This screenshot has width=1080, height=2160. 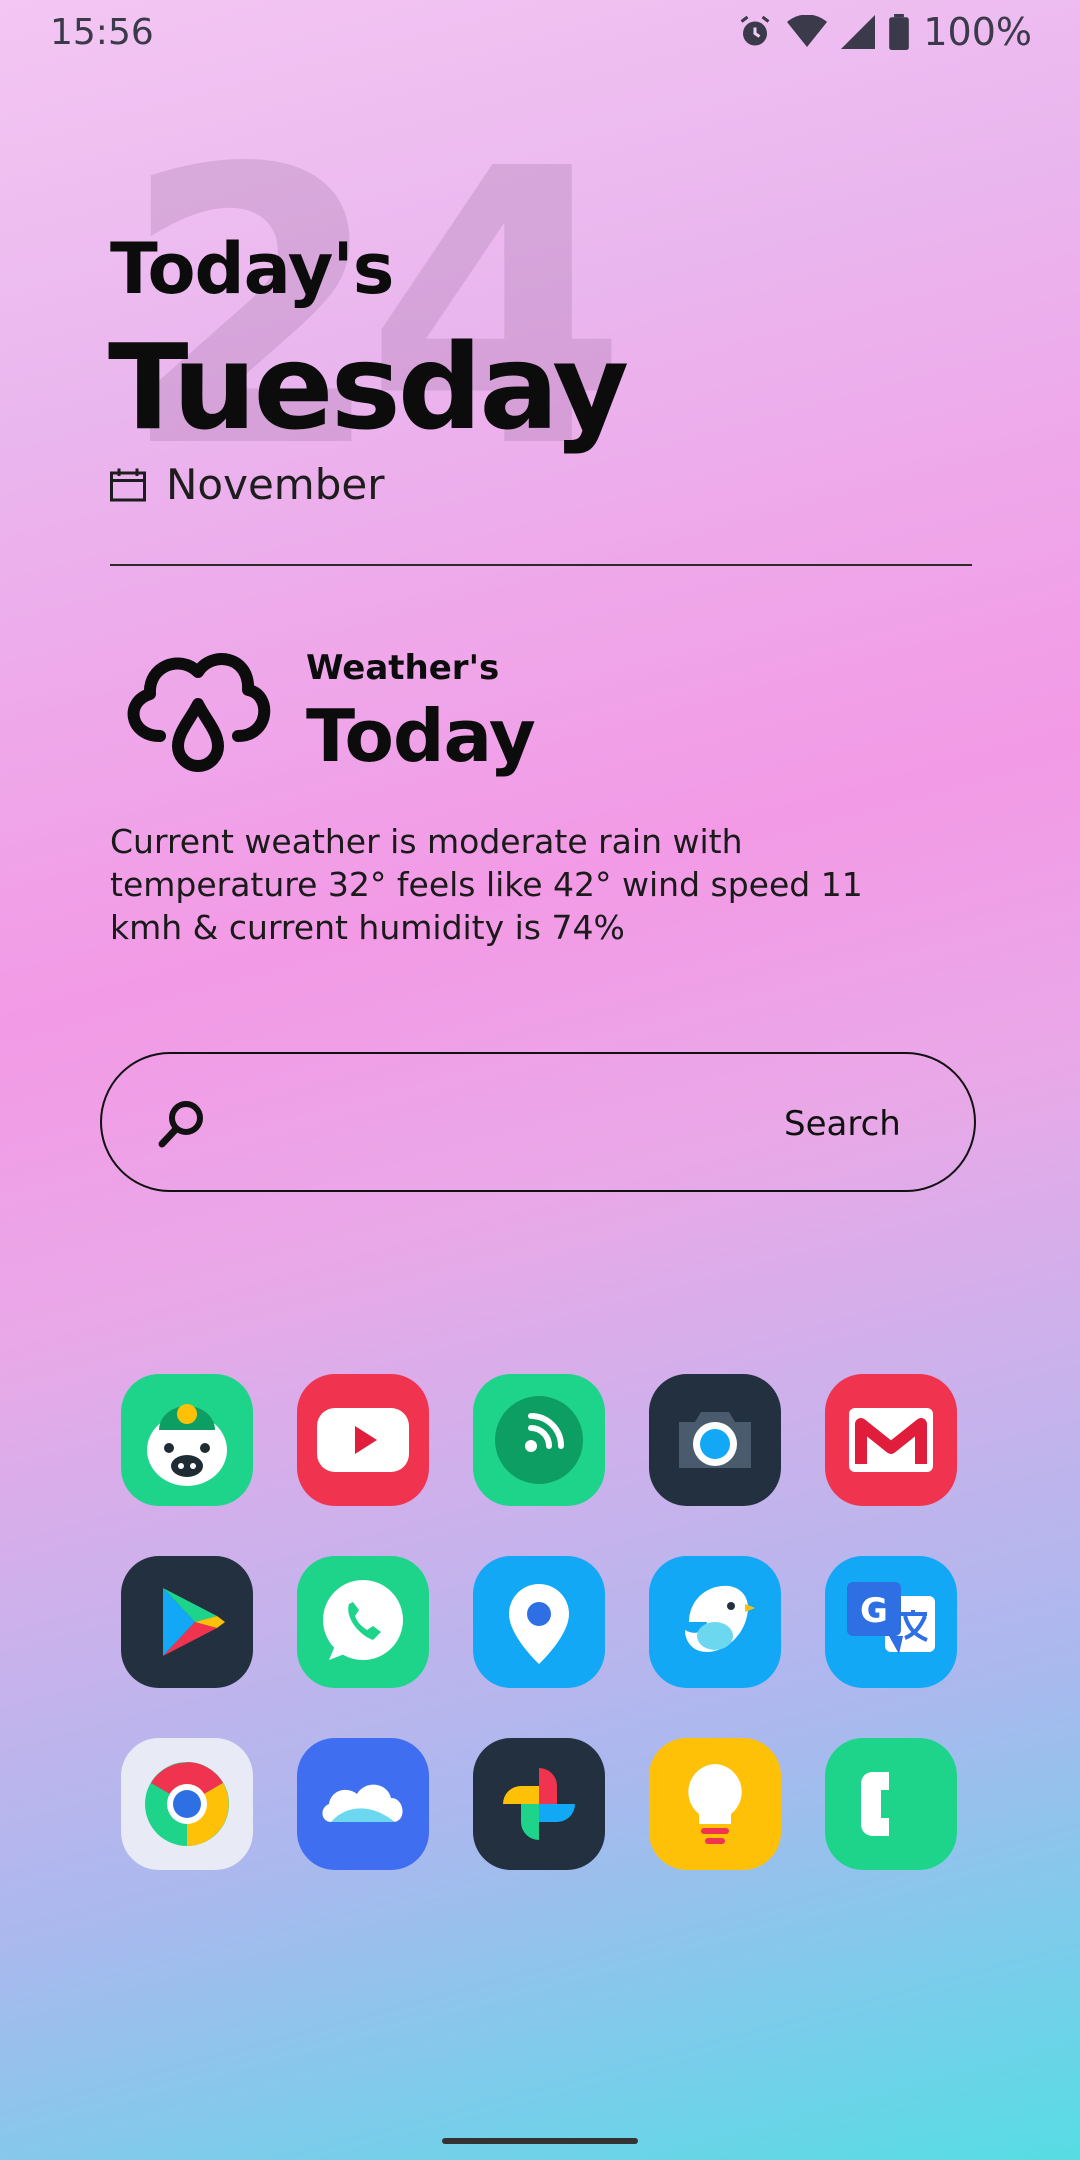 What do you see at coordinates (540, 2141) in the screenshot?
I see `gesture-nav-bar` at bounding box center [540, 2141].